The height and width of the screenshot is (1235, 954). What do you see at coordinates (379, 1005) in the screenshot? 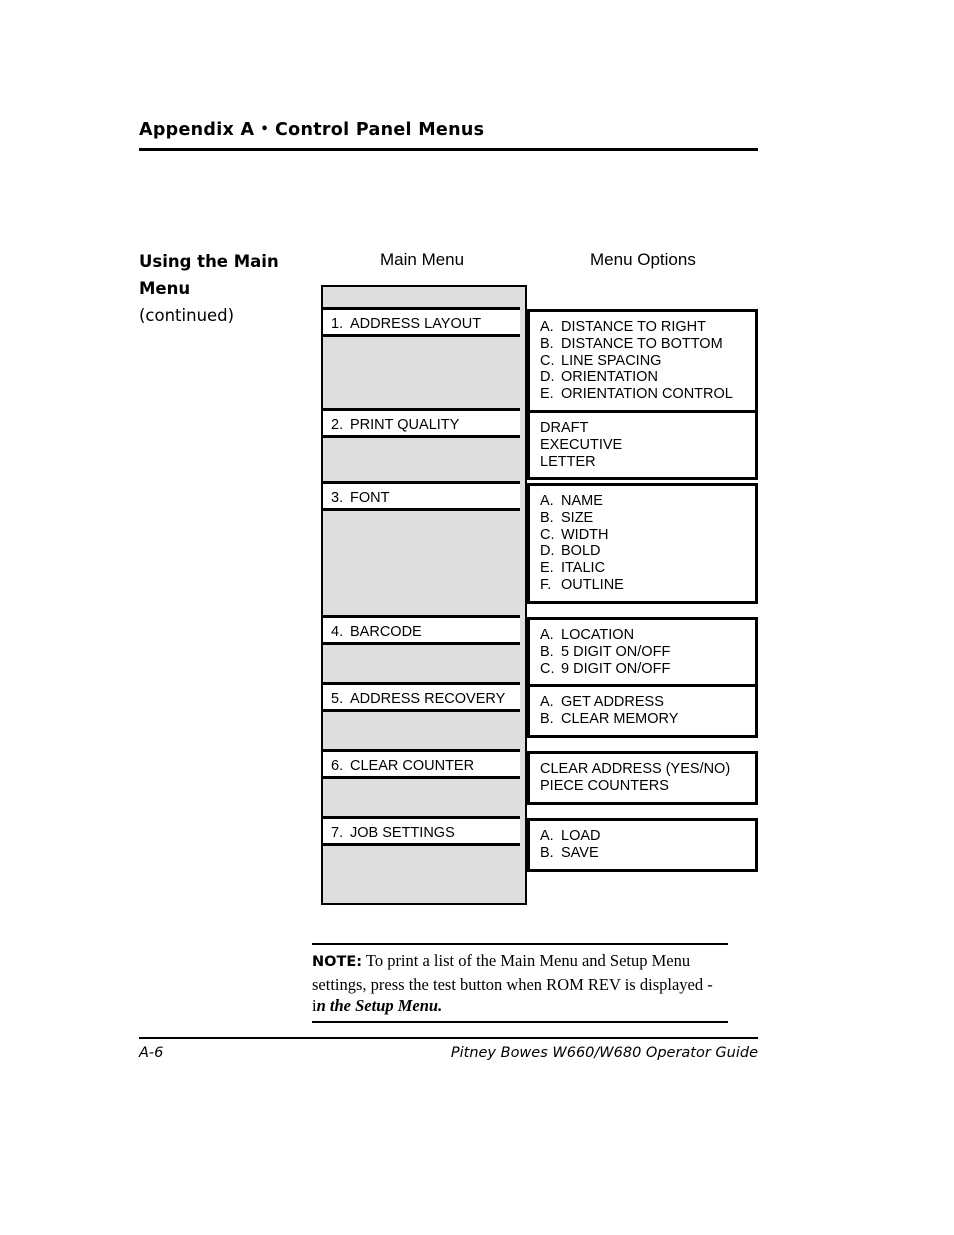
I see `note-emphasis-text: n the Setup Menu.` at bounding box center [379, 1005].